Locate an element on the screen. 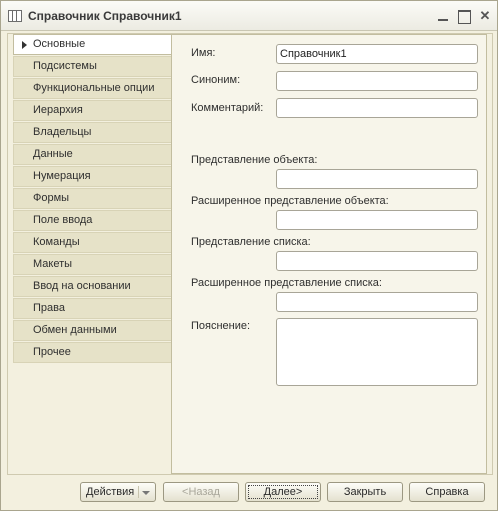 The height and width of the screenshot is (511, 498). sidebar-item-label: Нумерация is located at coordinates (62, 176).